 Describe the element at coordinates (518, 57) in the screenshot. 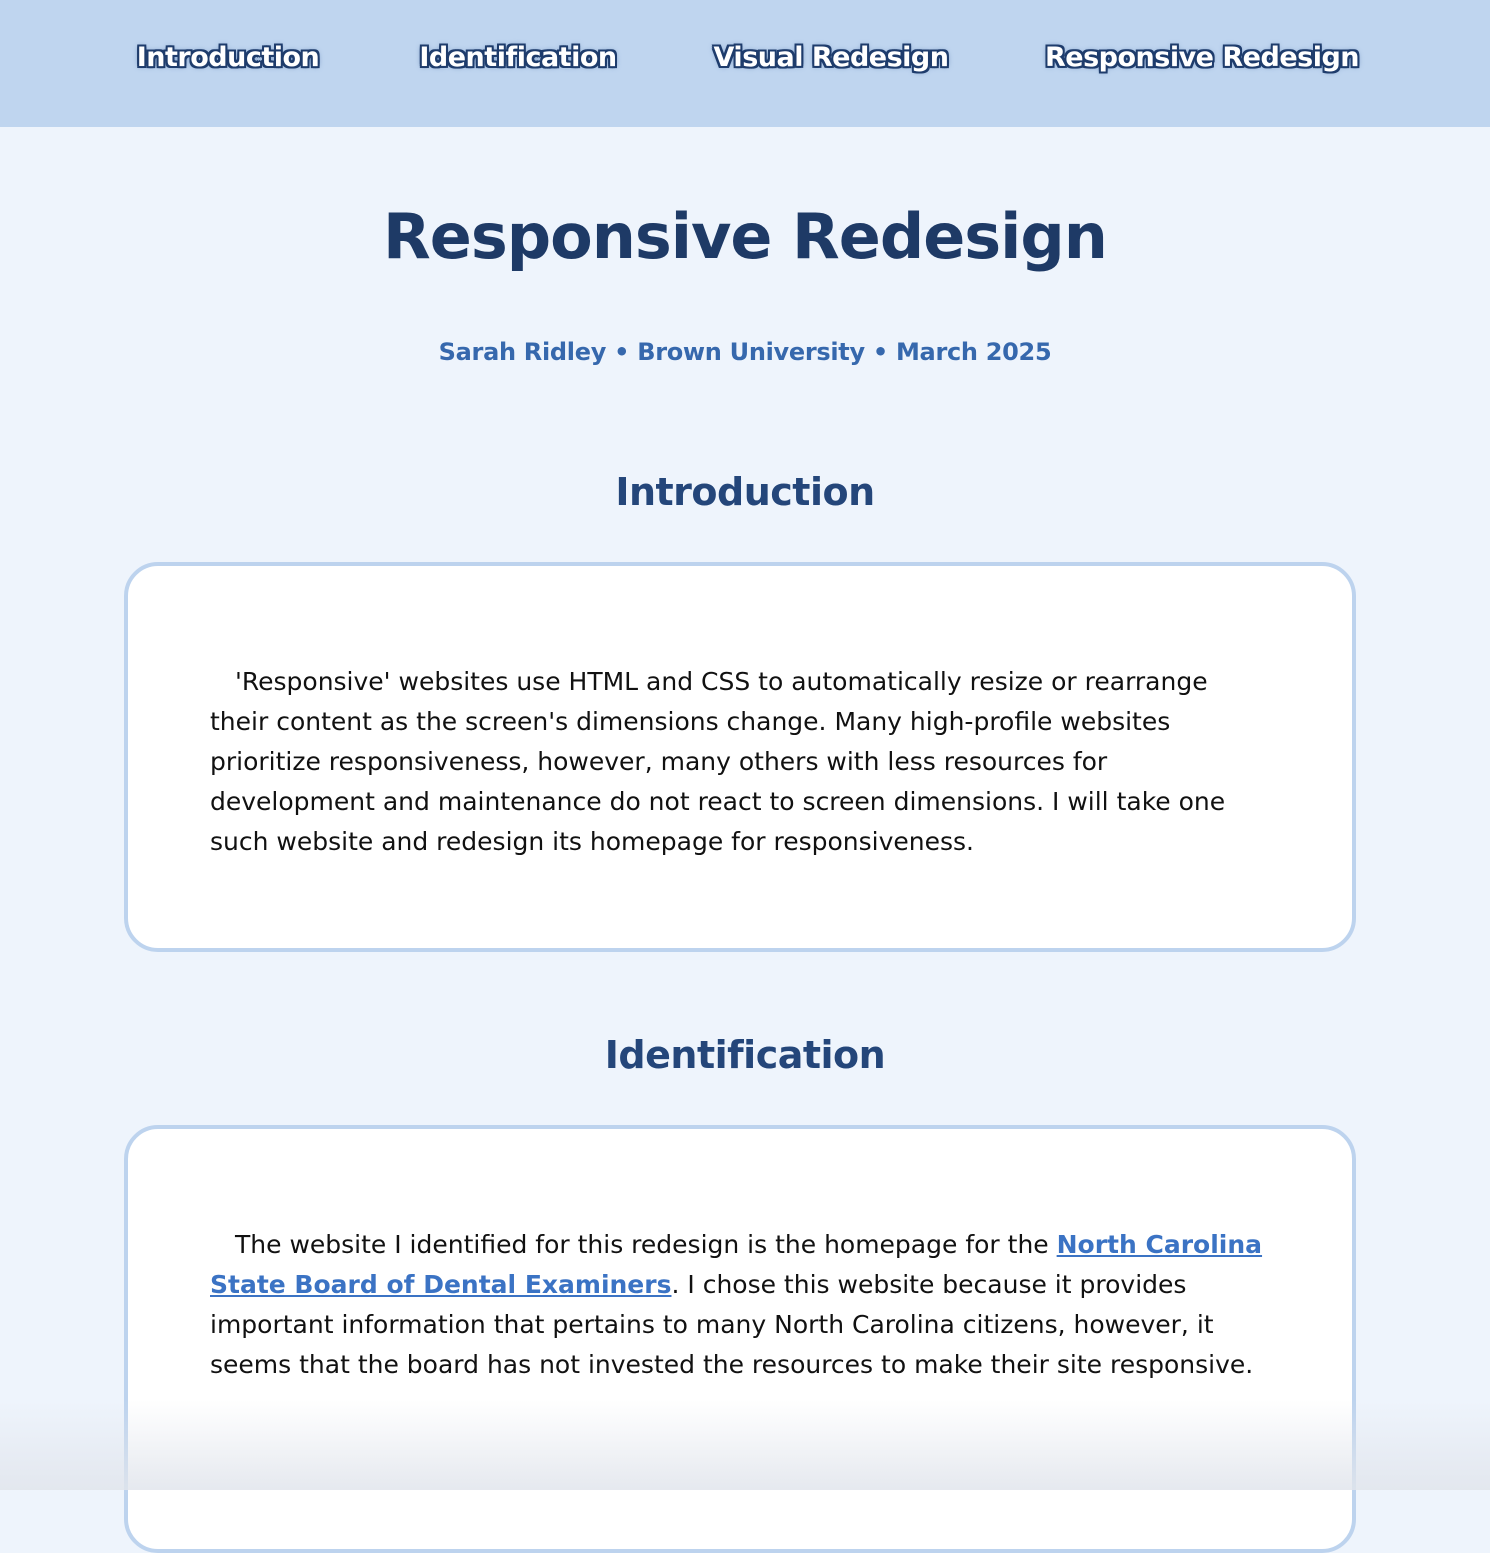

I see `nav-link-identification: Identification` at that location.